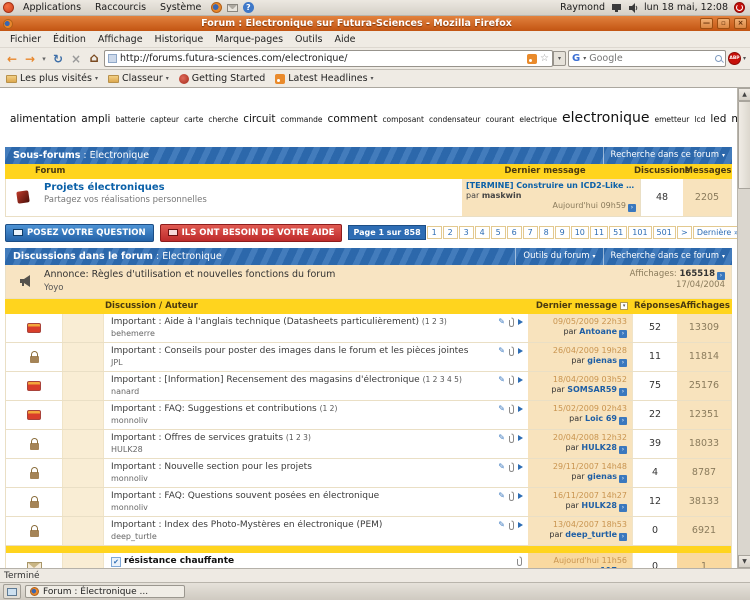 Image resolution: width=750 pixels, height=600 pixels. I want to click on col-affichages: Affichages, so click(705, 306).